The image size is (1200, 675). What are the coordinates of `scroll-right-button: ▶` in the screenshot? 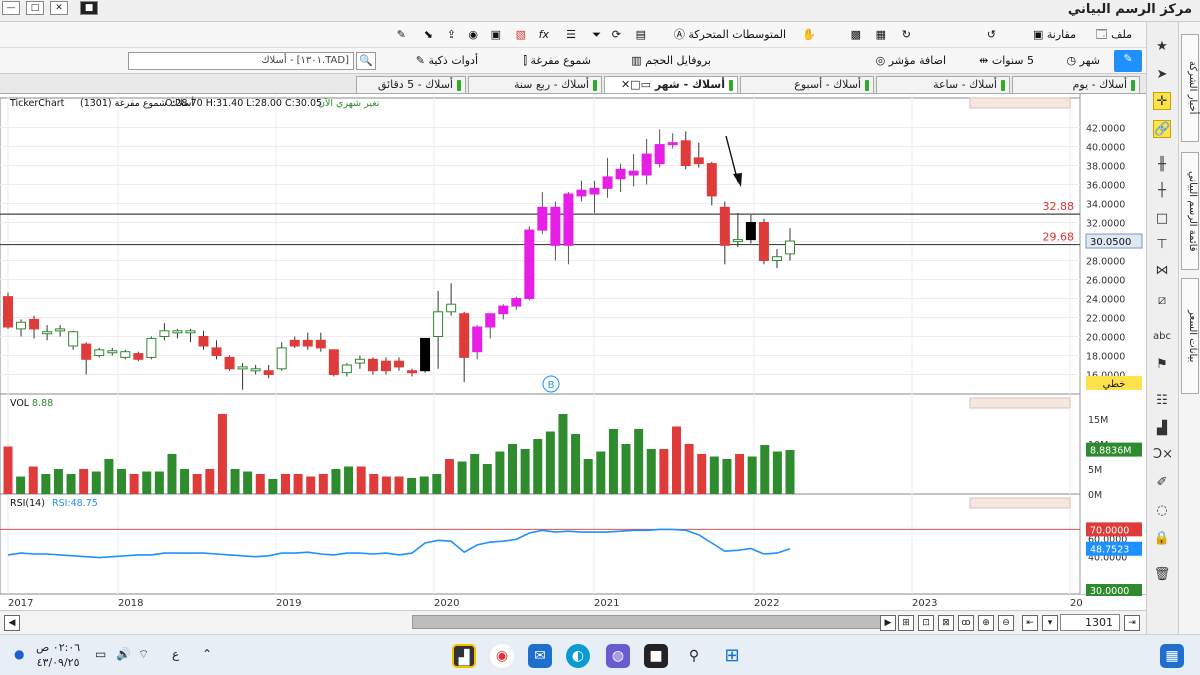 It's located at (888, 623).